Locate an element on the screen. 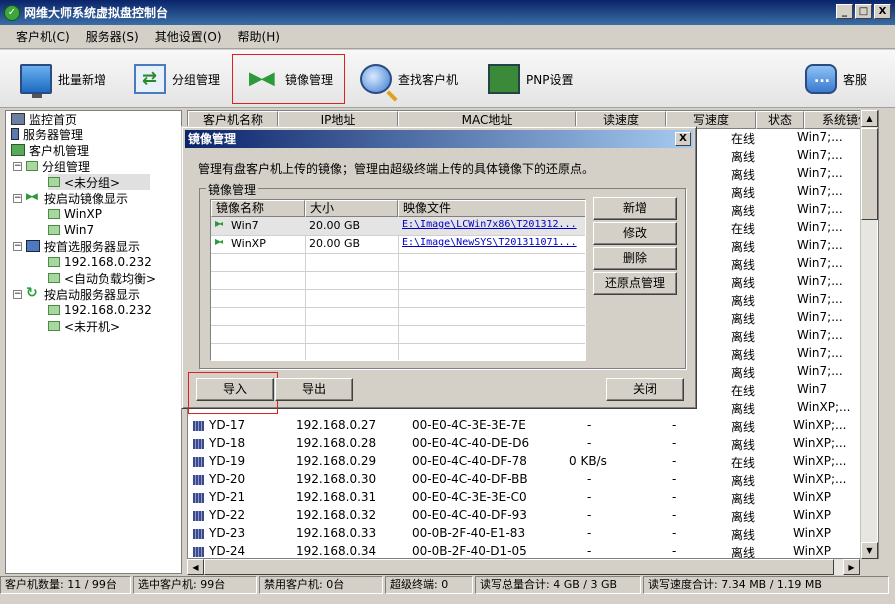  menu-other-settings: 其他设置(O) is located at coordinates (188, 36).